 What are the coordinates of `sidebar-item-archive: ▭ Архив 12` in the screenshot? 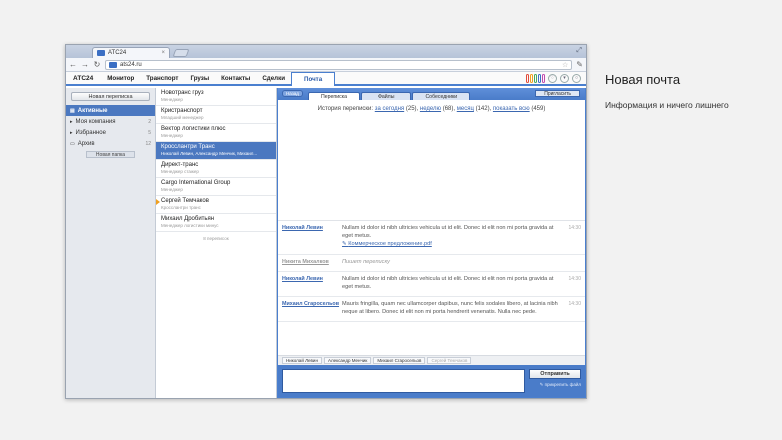 It's located at (110, 143).